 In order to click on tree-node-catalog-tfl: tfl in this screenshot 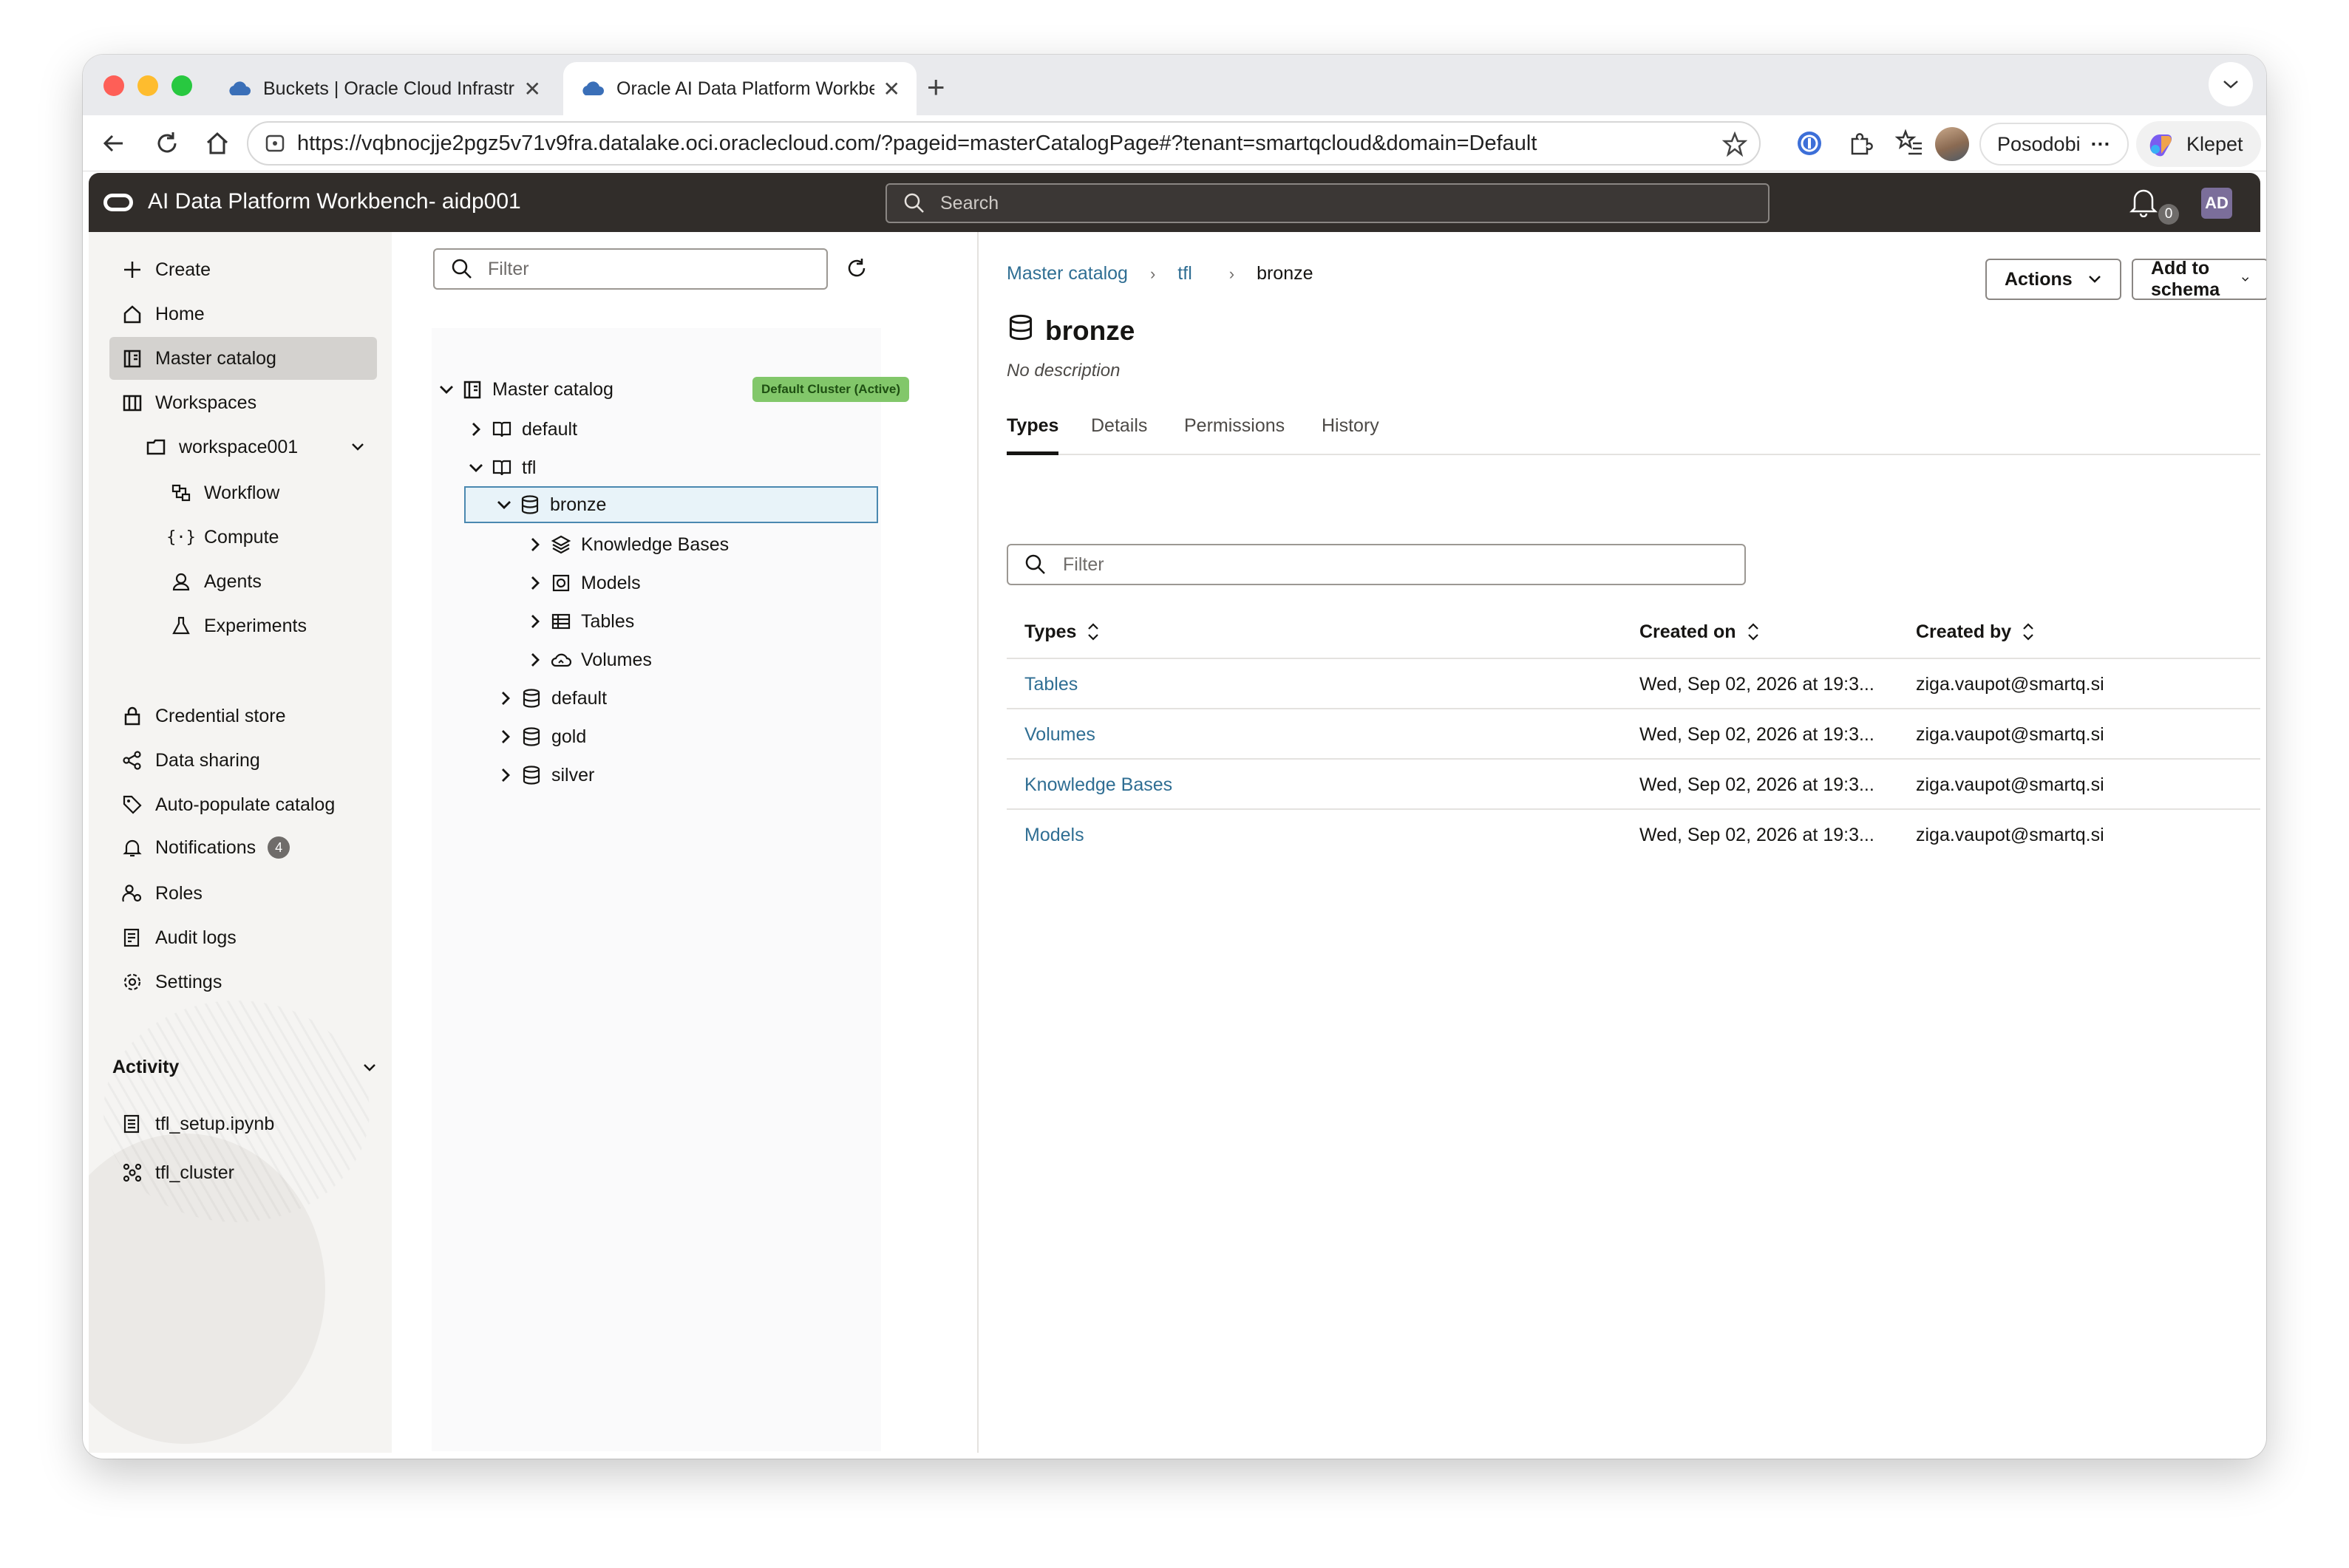, I will do `click(502, 467)`.